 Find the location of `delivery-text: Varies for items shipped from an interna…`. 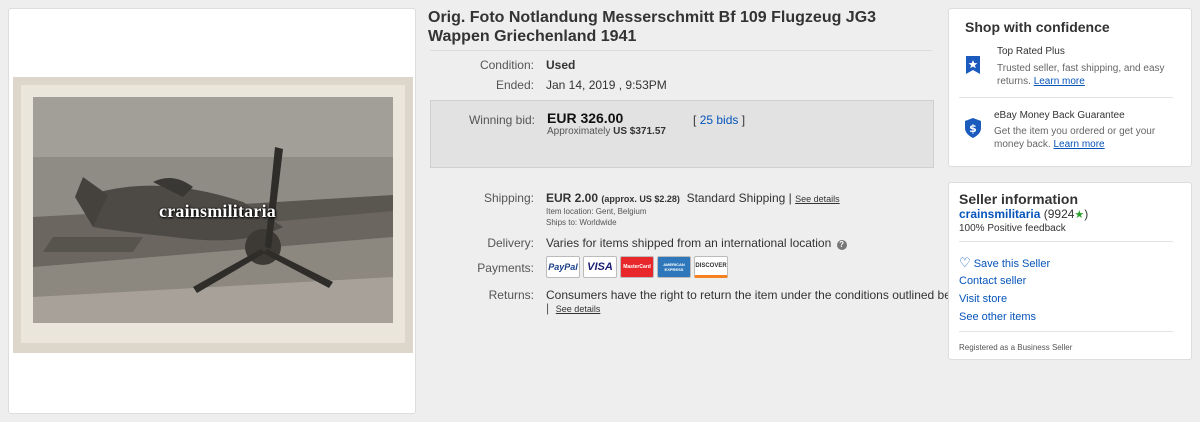

delivery-text: Varies for items shipped from an interna… is located at coordinates (689, 243).